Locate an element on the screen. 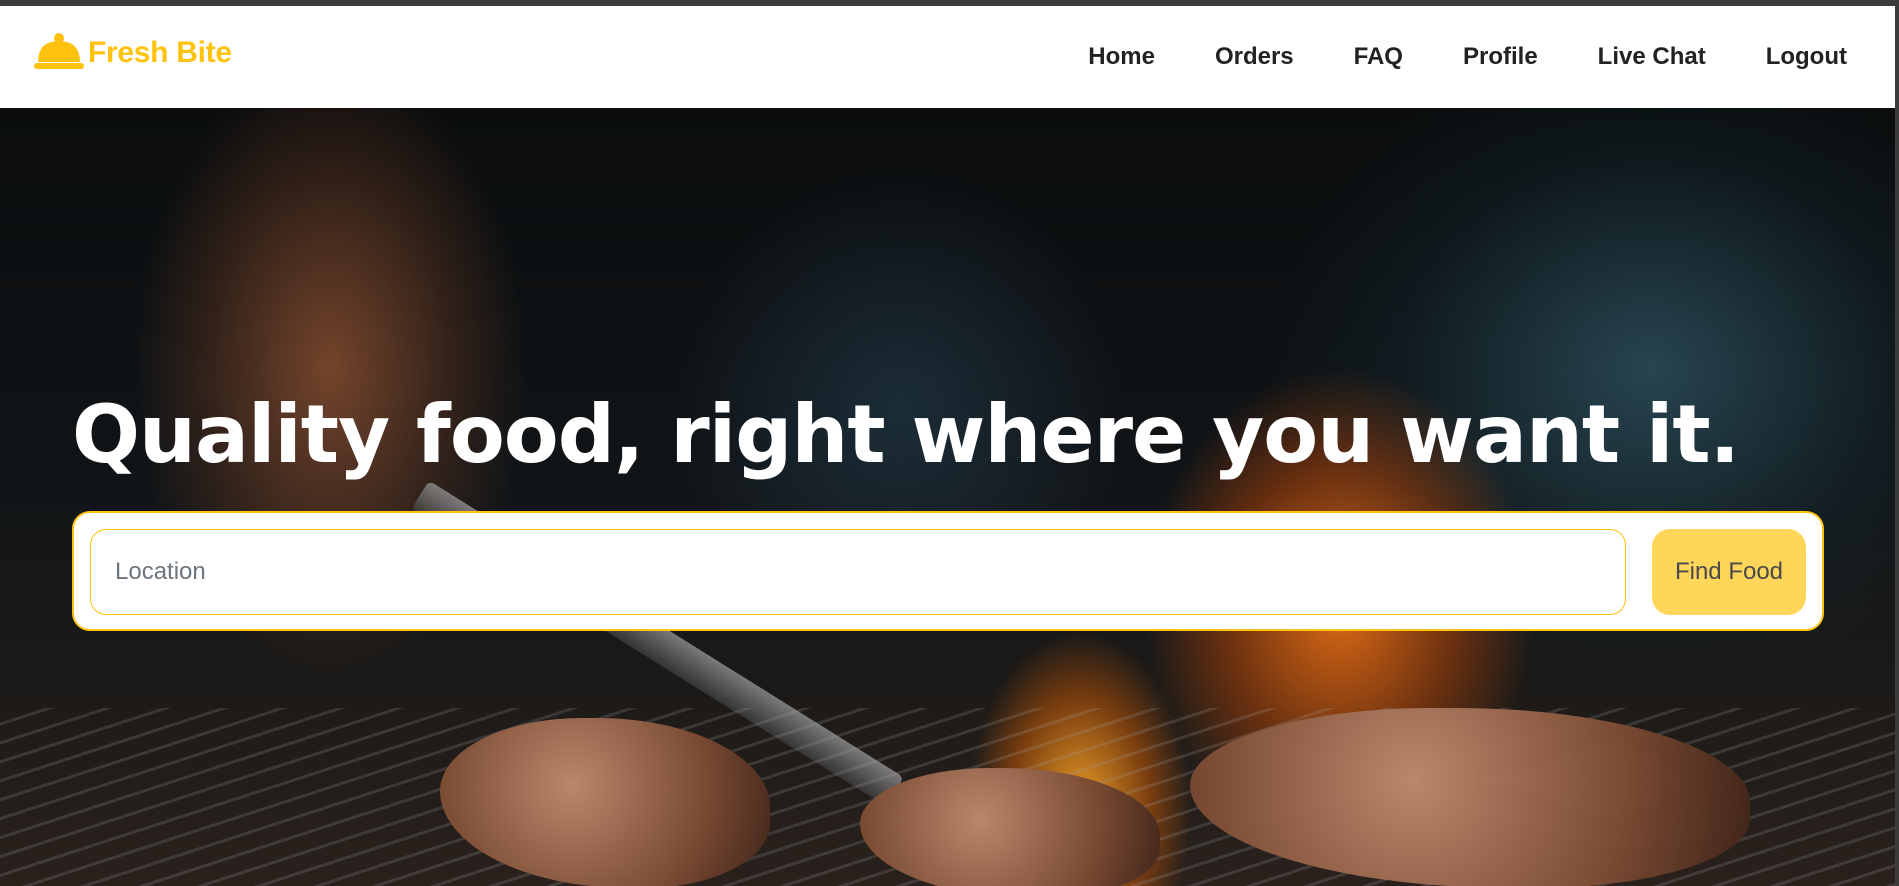 The image size is (1899, 886). window-right-border is located at coordinates (1897, 443).